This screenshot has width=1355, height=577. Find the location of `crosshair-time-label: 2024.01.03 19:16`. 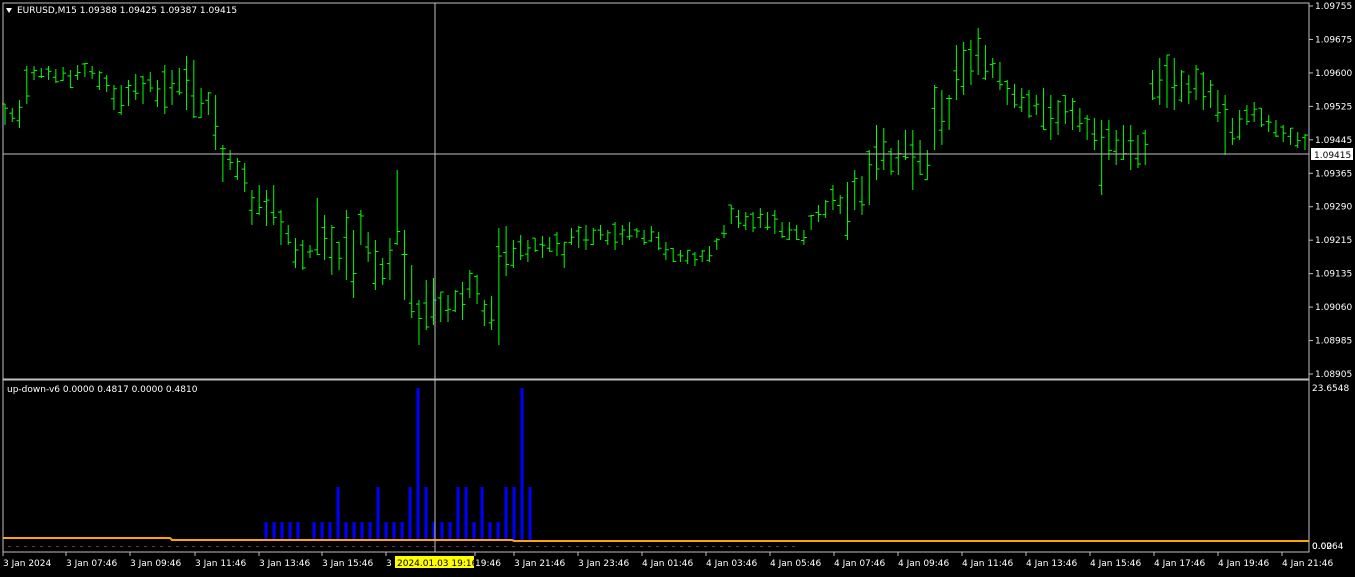

crosshair-time-label: 2024.01.03 19:16 is located at coordinates (437, 564).